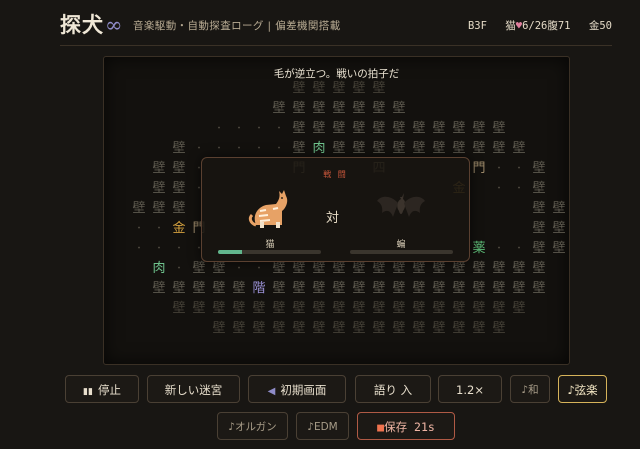 This screenshot has height=449, width=640. What do you see at coordinates (534, 25) in the screenshot?
I see `status-bar: B3F 猫♥6/26腹71 金50` at bounding box center [534, 25].